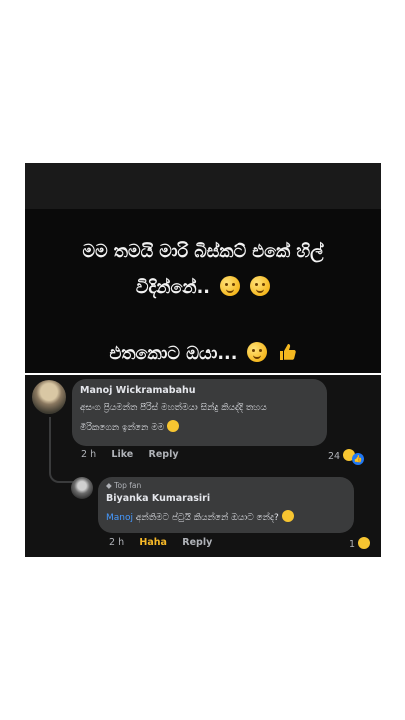 The height and width of the screenshot is (720, 405). What do you see at coordinates (207, 518) in the screenshot?
I see `reply-text-body: අන්තිමට ප්ටුයි කියන්නේ ඔයාට නේද?` at bounding box center [207, 518].